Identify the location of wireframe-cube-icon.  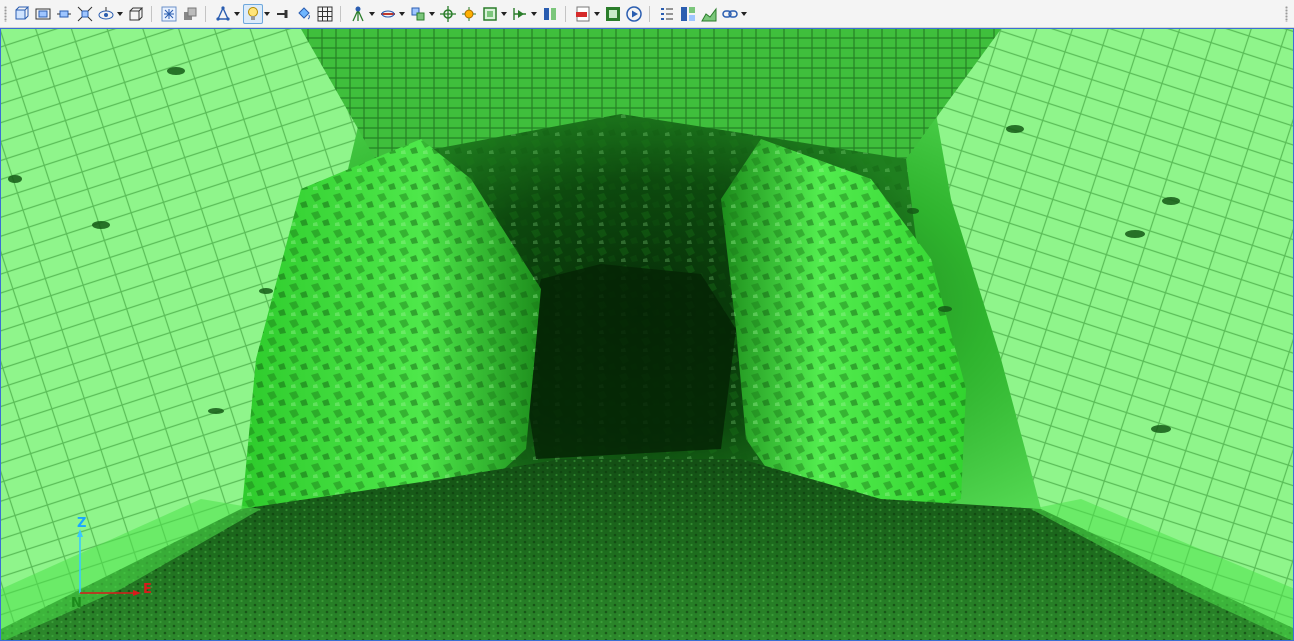
(136, 14).